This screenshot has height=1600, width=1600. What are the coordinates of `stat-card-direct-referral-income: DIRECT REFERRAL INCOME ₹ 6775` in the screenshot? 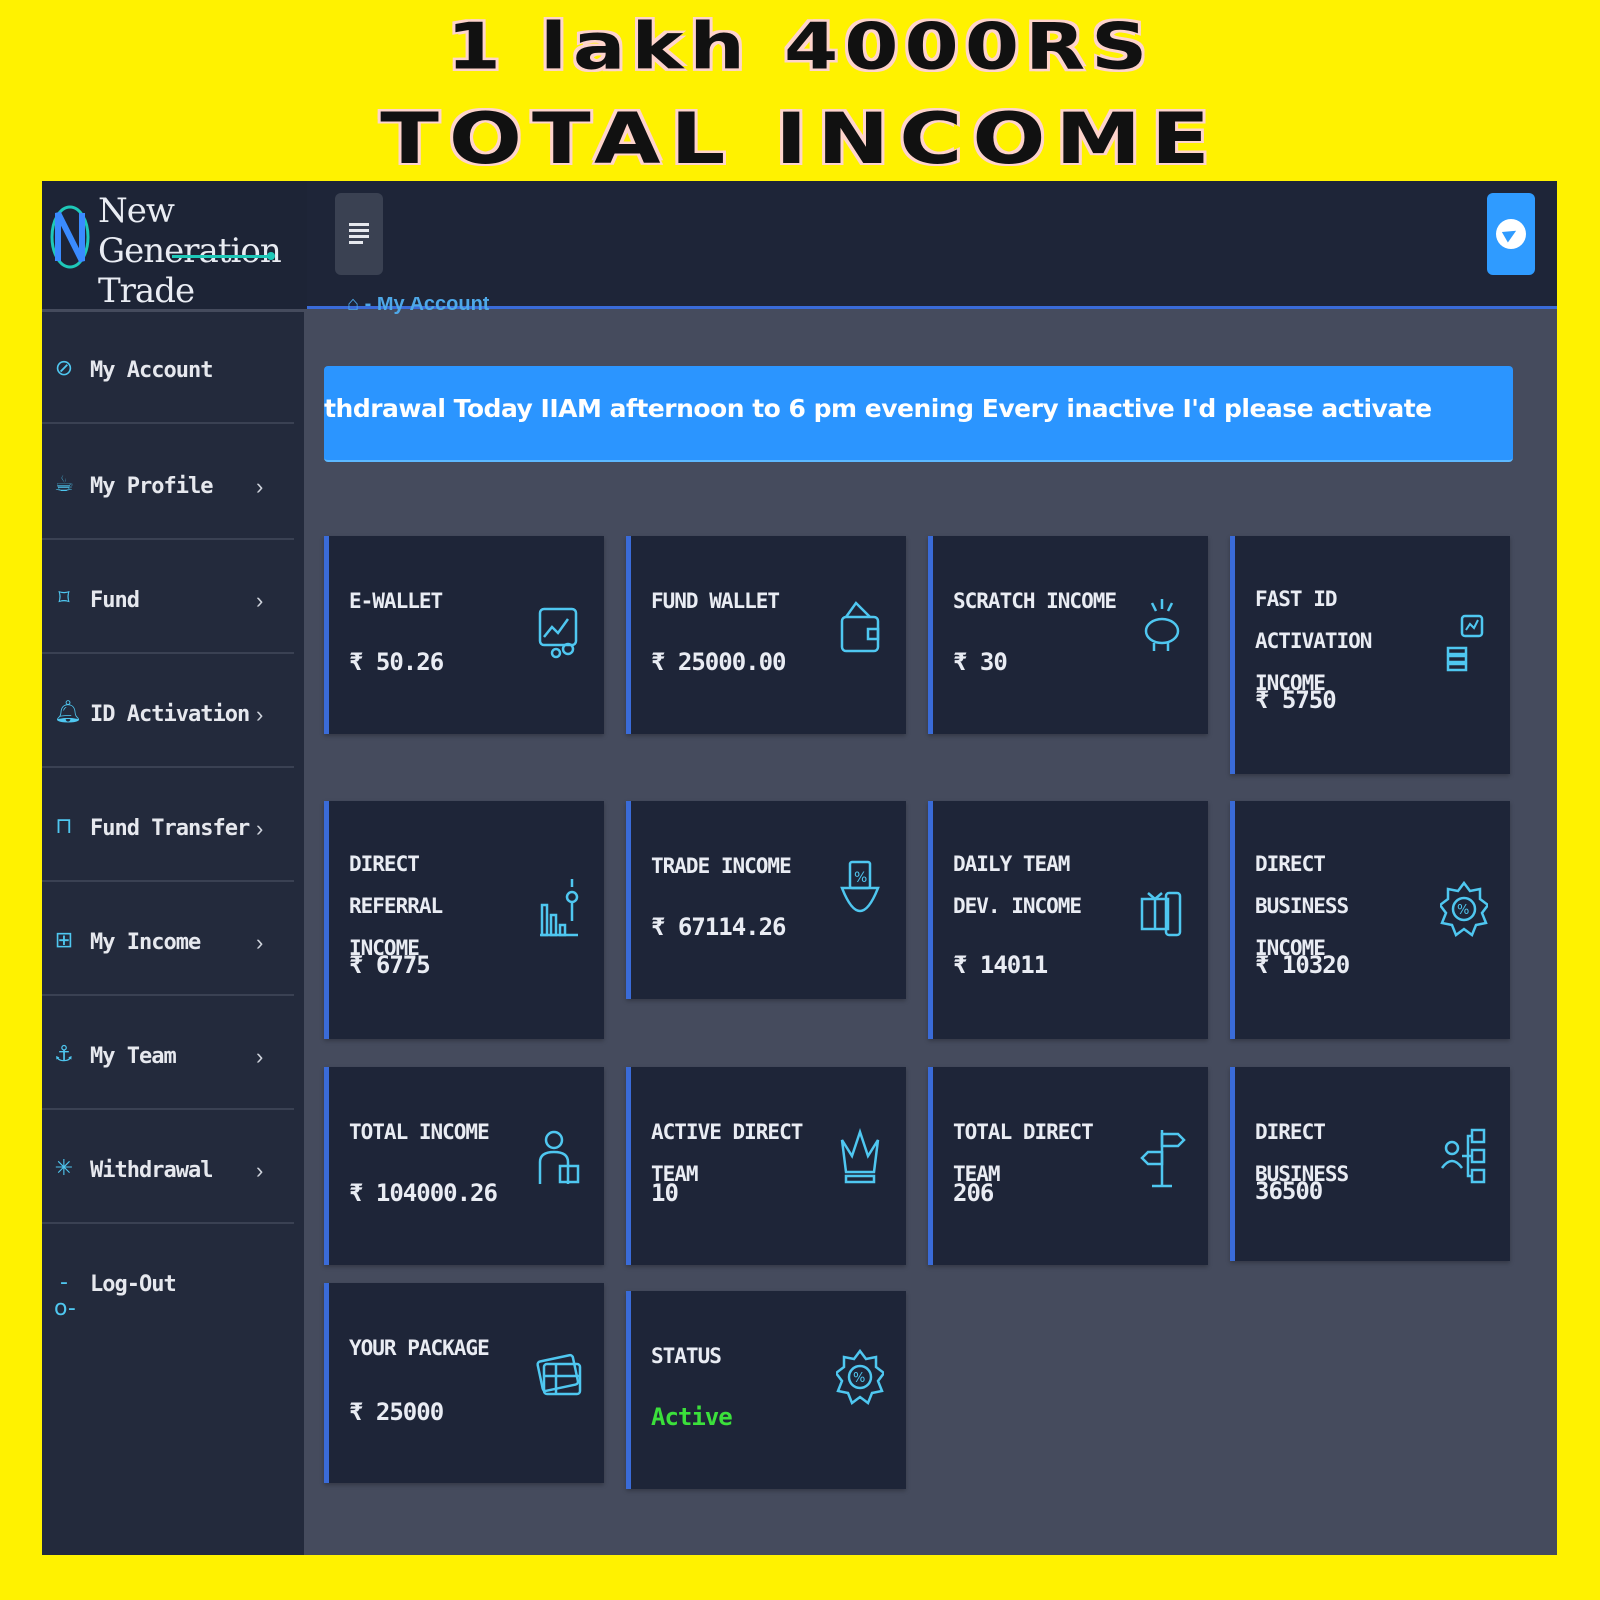 It's located at (464, 920).